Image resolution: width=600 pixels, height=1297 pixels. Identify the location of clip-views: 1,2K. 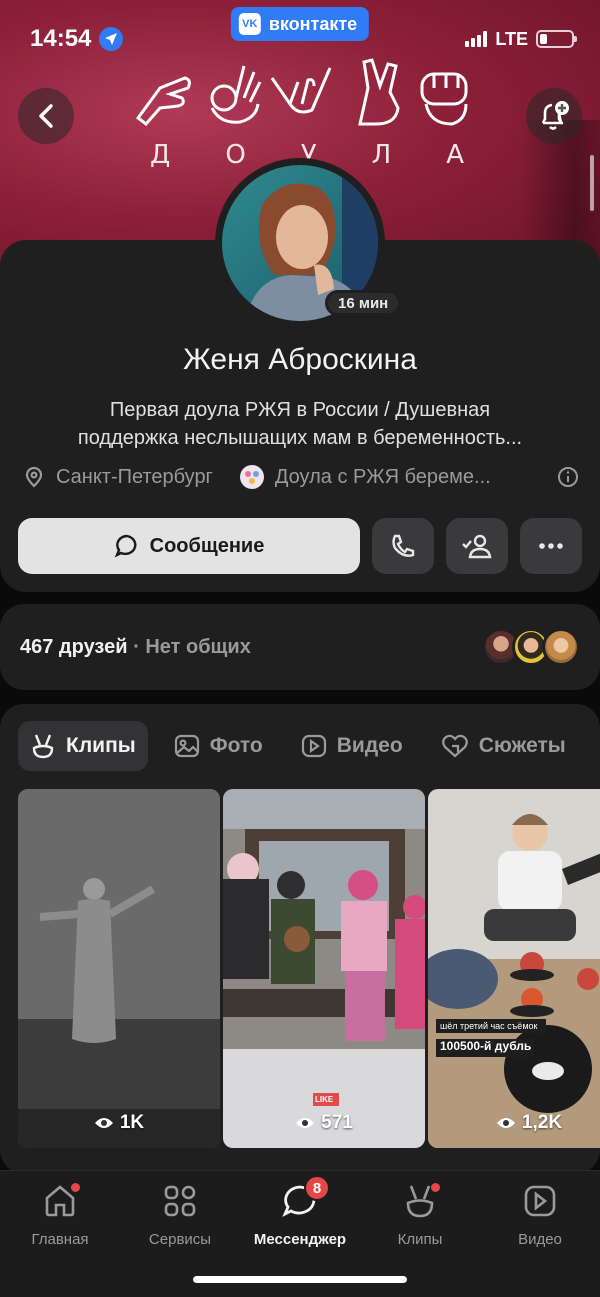
(514, 1123).